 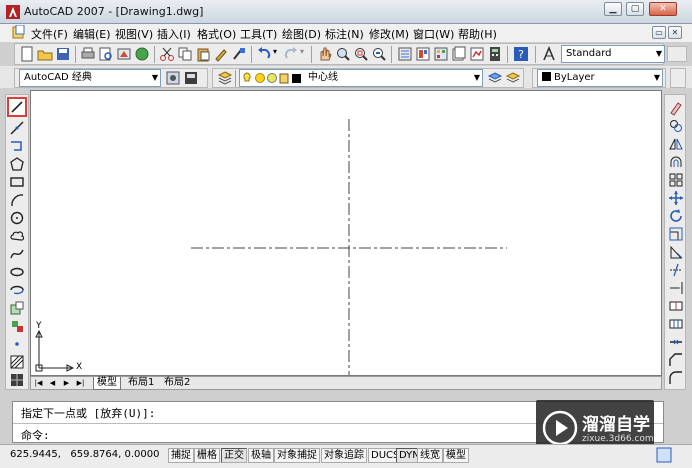 I want to click on sheet-set-manager-icon, so click(x=459, y=54).